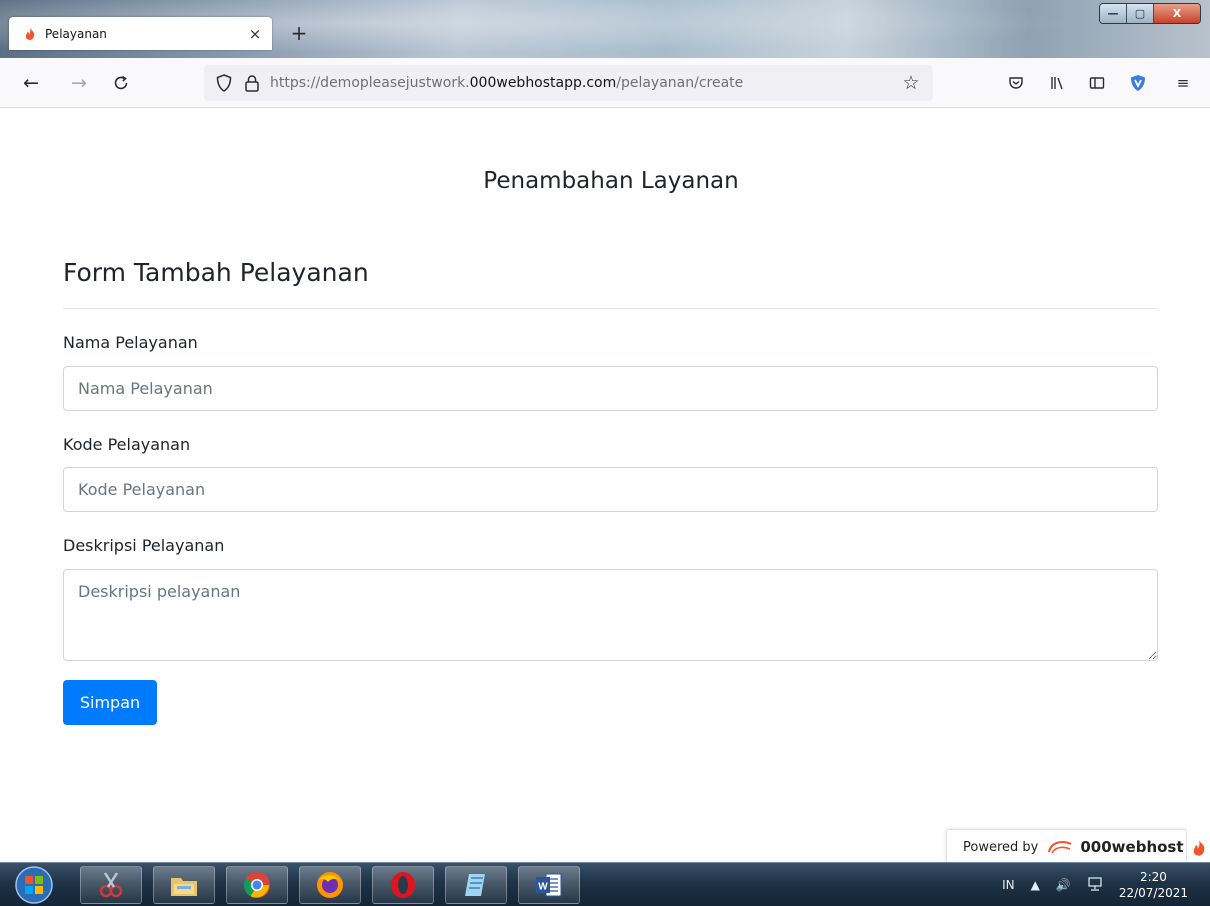 This screenshot has height=906, width=1210. Describe the element at coordinates (370, 83) in the screenshot. I see `url-prefix: https://demopleasejustwork.` at that location.